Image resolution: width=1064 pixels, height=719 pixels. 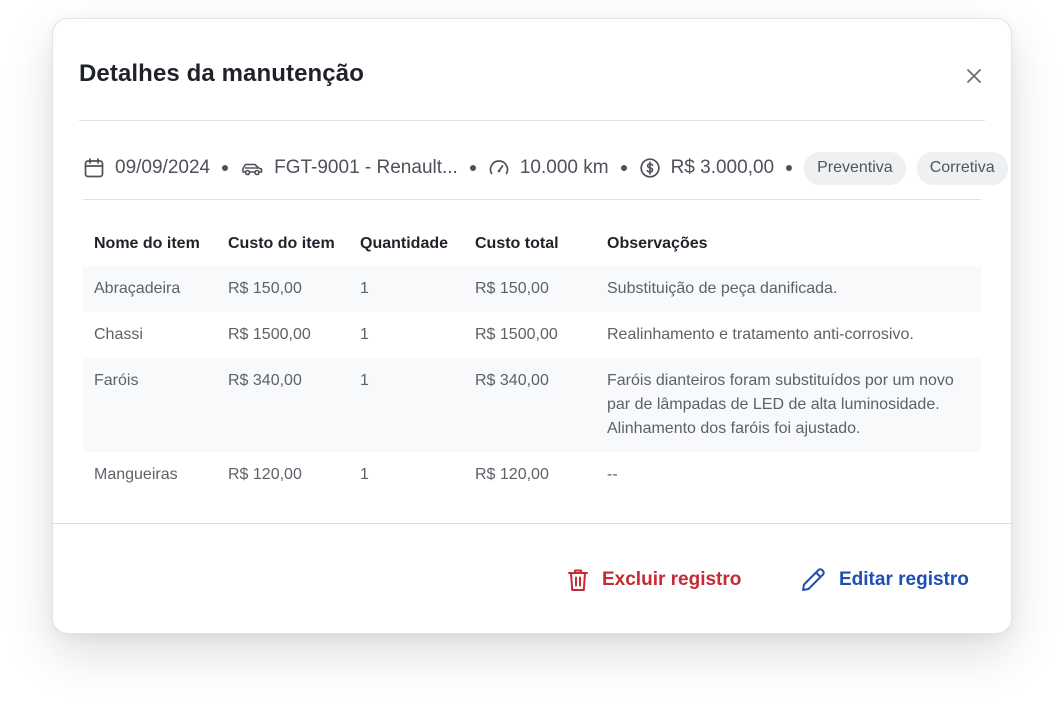 I want to click on cell-item-cost: R$ 1500,00, so click(x=269, y=334).